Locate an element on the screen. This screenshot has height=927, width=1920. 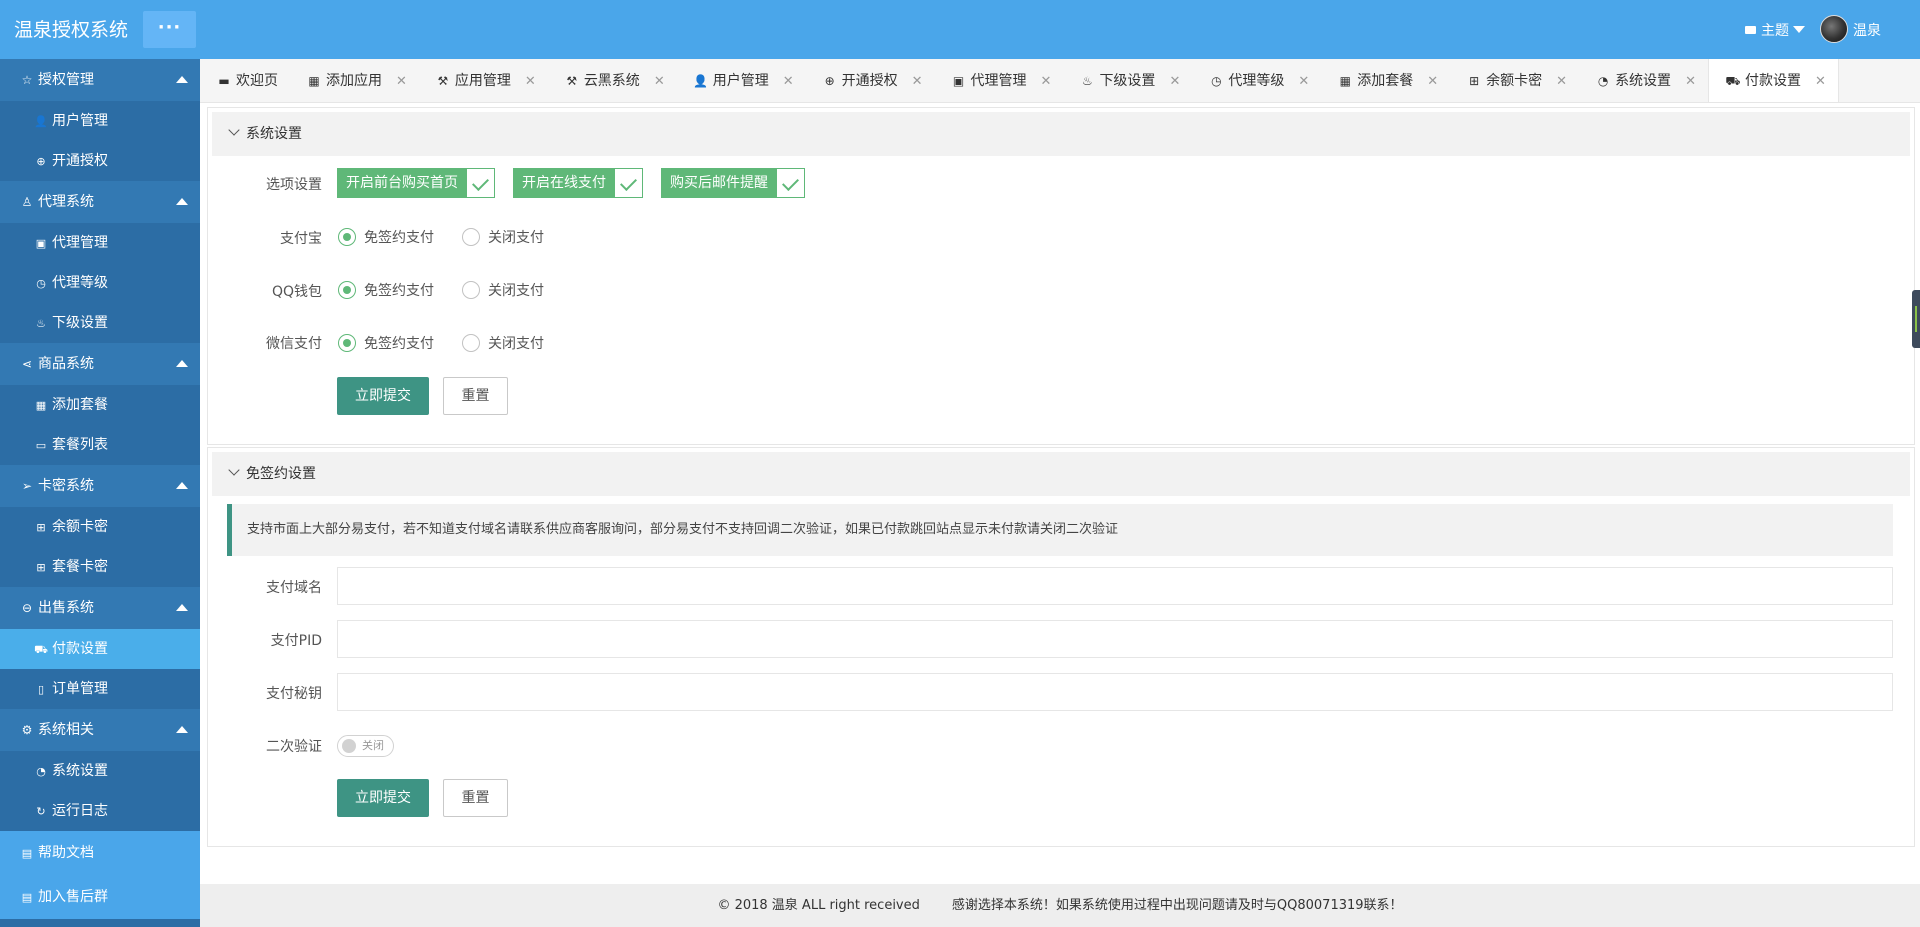
panel-title: 系统设置 is located at coordinates (274, 134).